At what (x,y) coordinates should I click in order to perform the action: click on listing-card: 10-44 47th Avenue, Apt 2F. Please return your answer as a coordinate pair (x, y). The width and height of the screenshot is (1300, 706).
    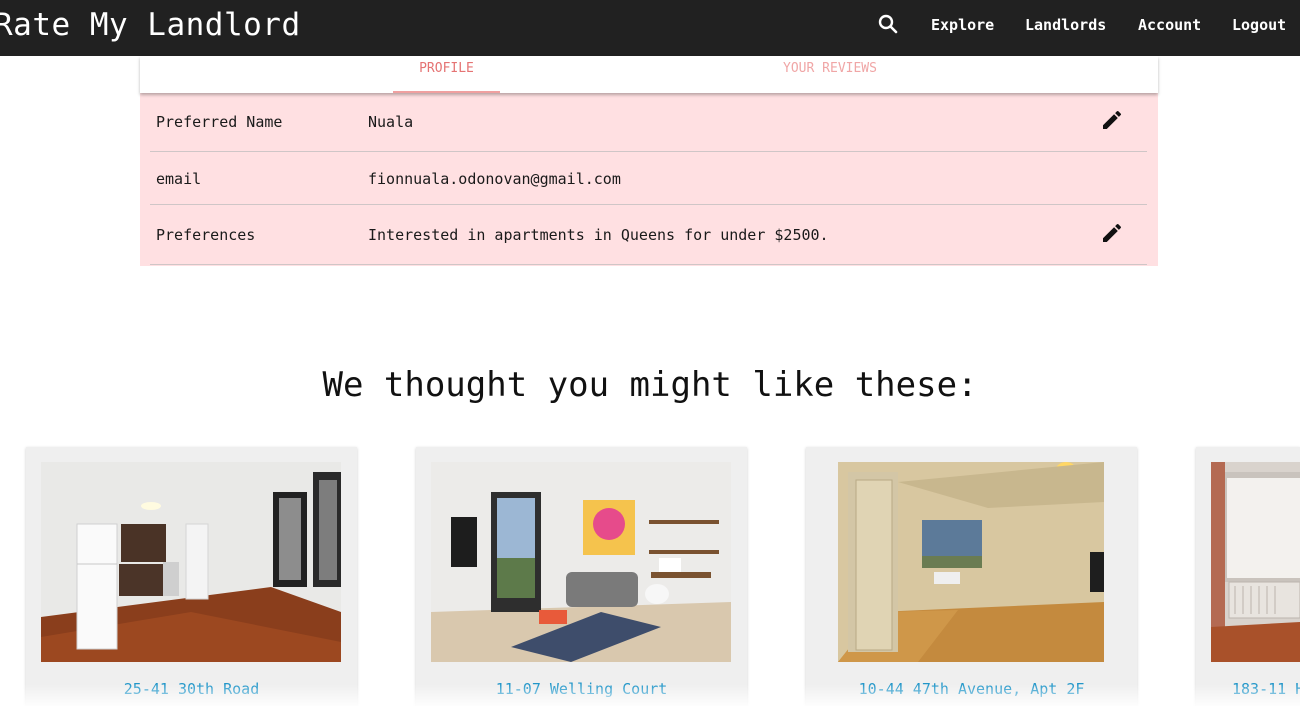
    Looking at the image, I should click on (971, 576).